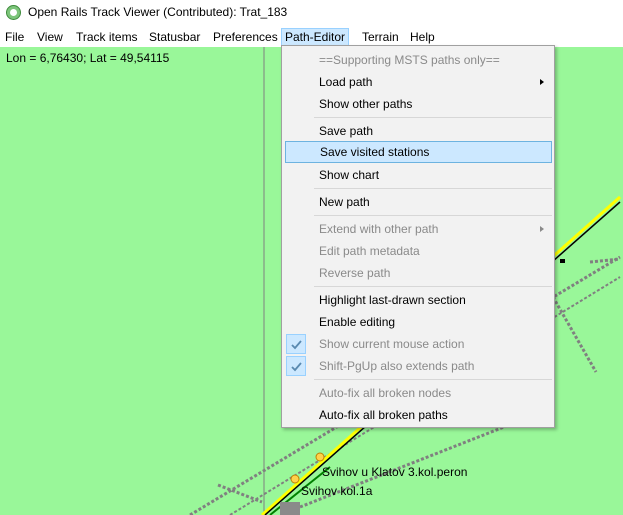 The width and height of the screenshot is (623, 515). I want to click on menu-item-extend-with-other-path: Extend with other path, so click(418, 229).